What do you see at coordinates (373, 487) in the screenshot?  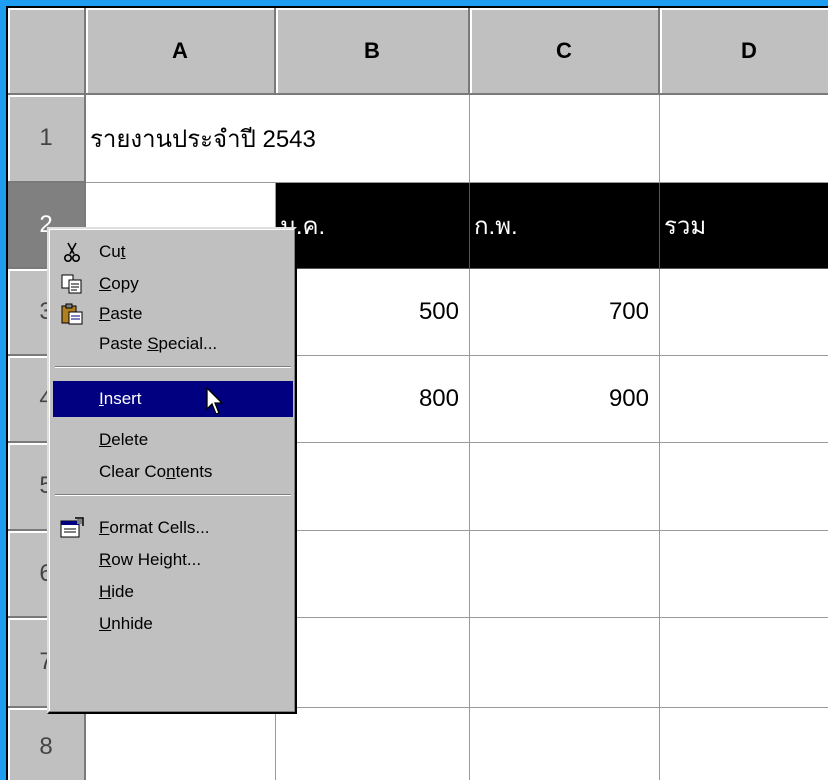 I see `cell-b5` at bounding box center [373, 487].